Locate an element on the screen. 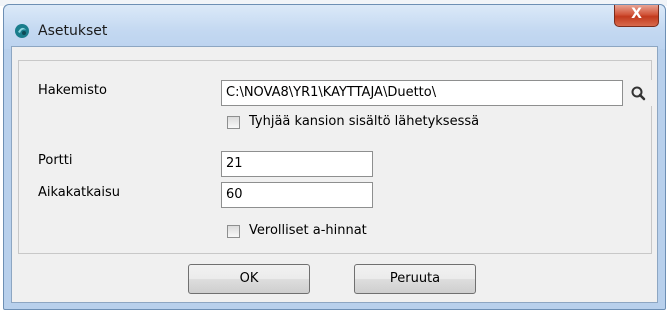 Image resolution: width=667 pixels, height=313 pixels. close-icon: X is located at coordinates (636, 14).